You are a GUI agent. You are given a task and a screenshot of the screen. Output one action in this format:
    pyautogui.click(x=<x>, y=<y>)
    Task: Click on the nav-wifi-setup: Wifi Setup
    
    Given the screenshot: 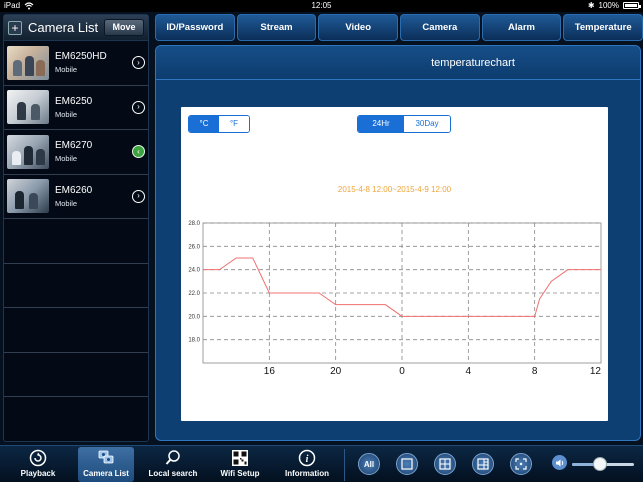 What is the action you would take?
    pyautogui.click(x=240, y=464)
    